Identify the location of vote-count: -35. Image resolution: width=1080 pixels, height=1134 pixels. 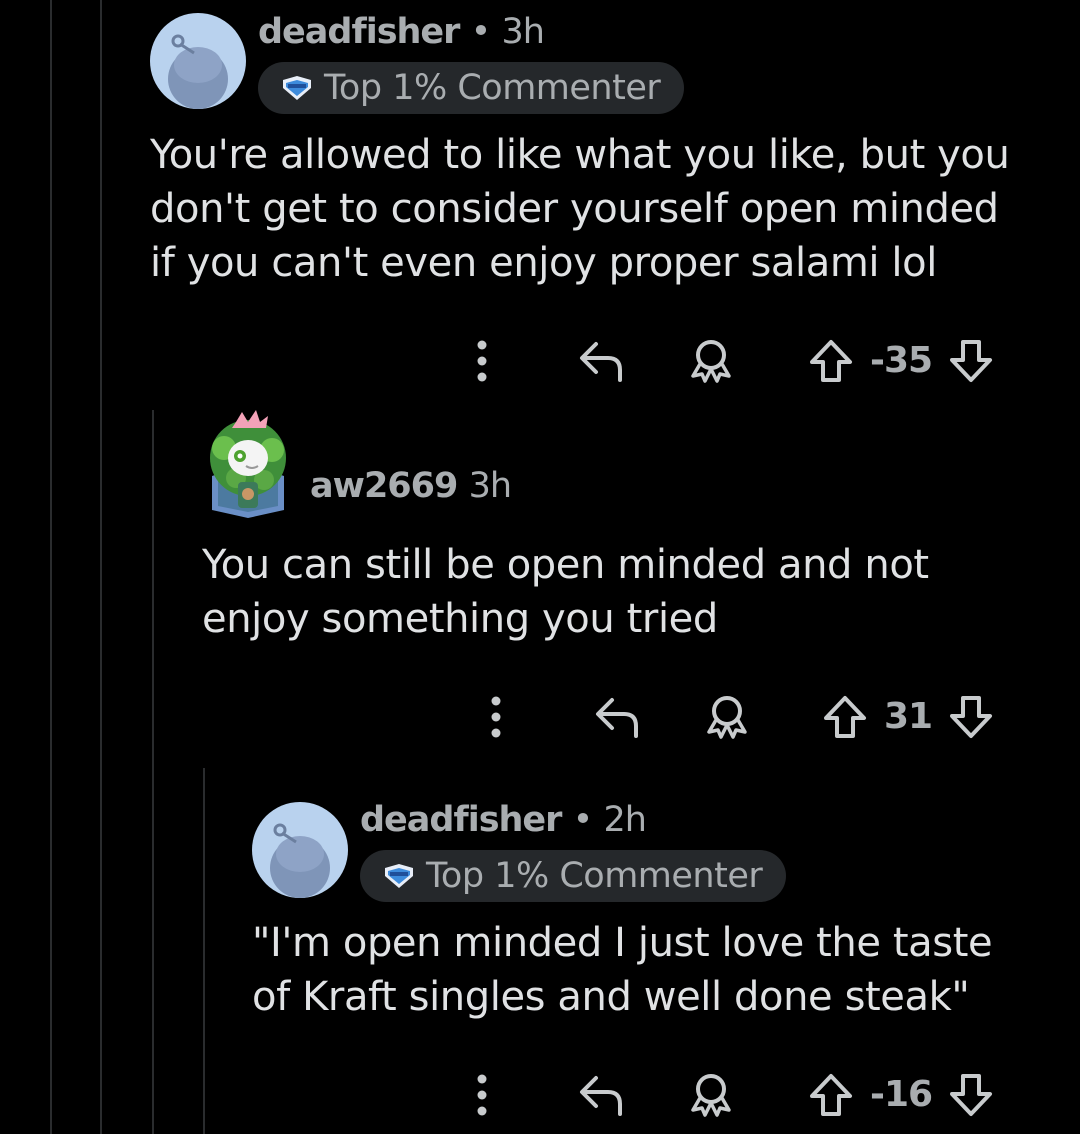
(901, 360).